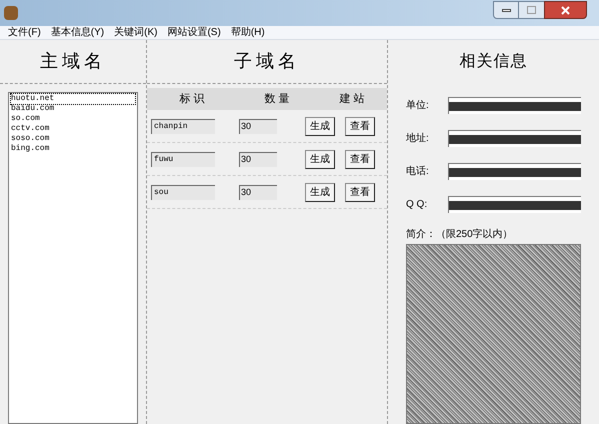 This screenshot has height=424, width=599. What do you see at coordinates (73, 139) in the screenshot?
I see `domain-list-item: soso.com` at bounding box center [73, 139].